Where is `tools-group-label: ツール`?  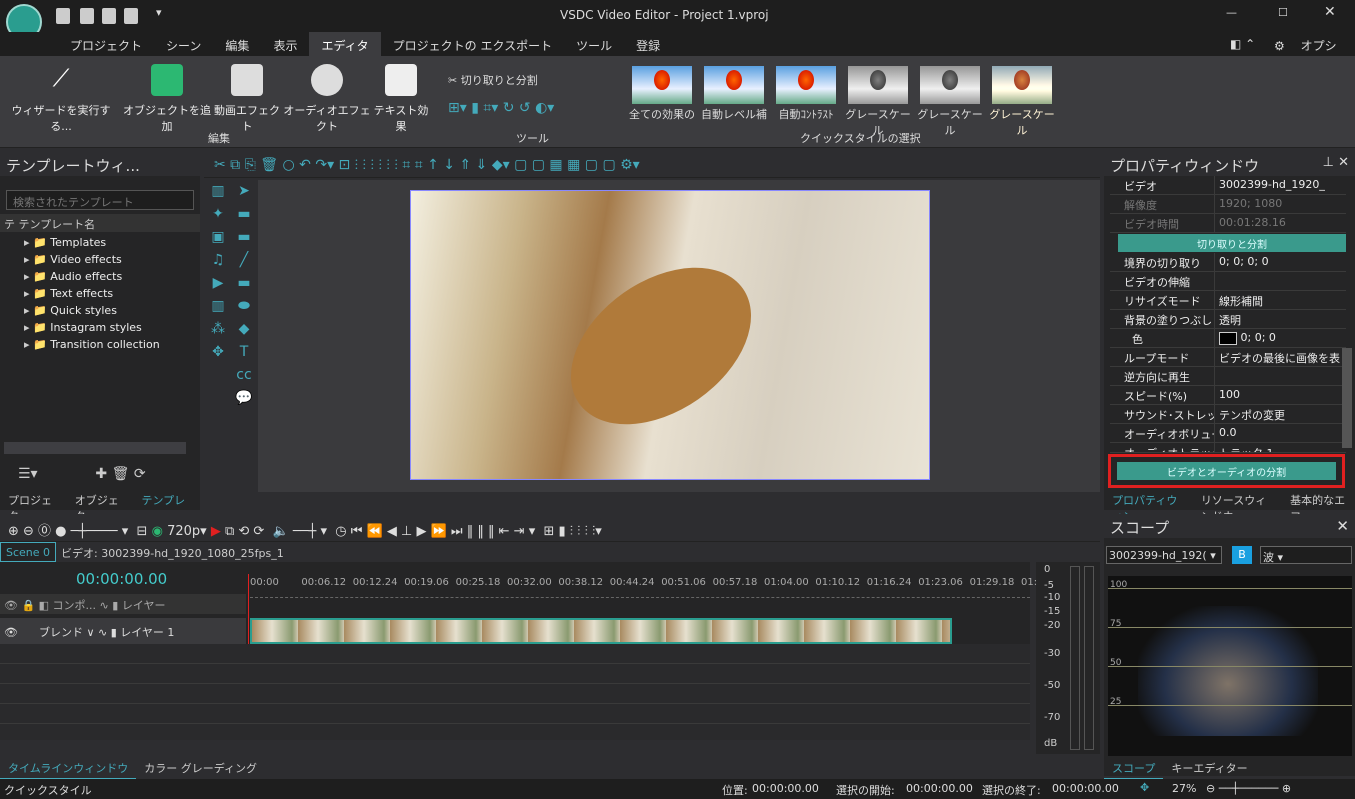 tools-group-label: ツール is located at coordinates (532, 138).